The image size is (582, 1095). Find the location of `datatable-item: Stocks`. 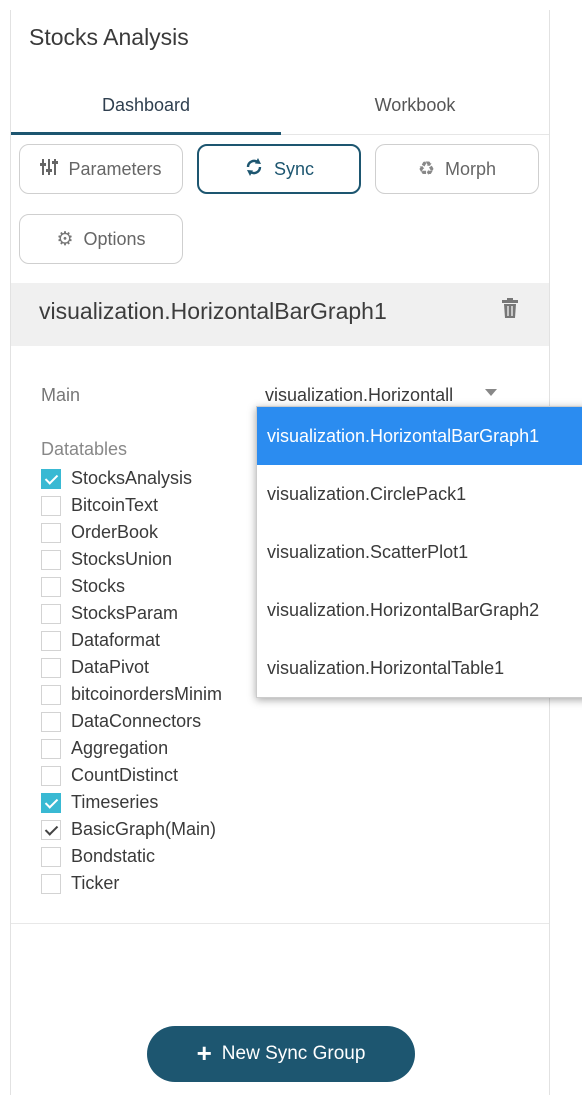

datatable-item: Stocks is located at coordinates (166, 586).